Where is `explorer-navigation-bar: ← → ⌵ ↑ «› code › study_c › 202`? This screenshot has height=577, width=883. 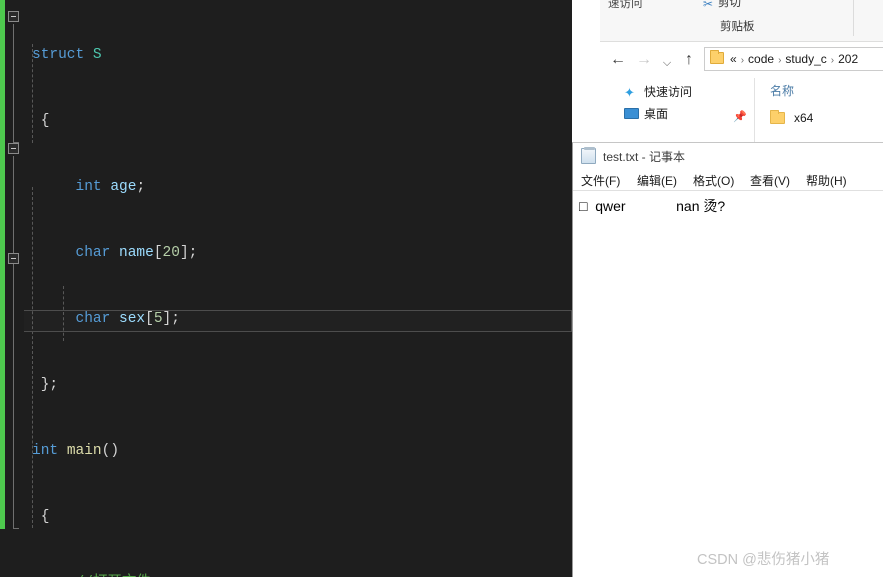 explorer-navigation-bar: ← → ⌵ ↑ «› code › study_c › 202 is located at coordinates (741, 60).